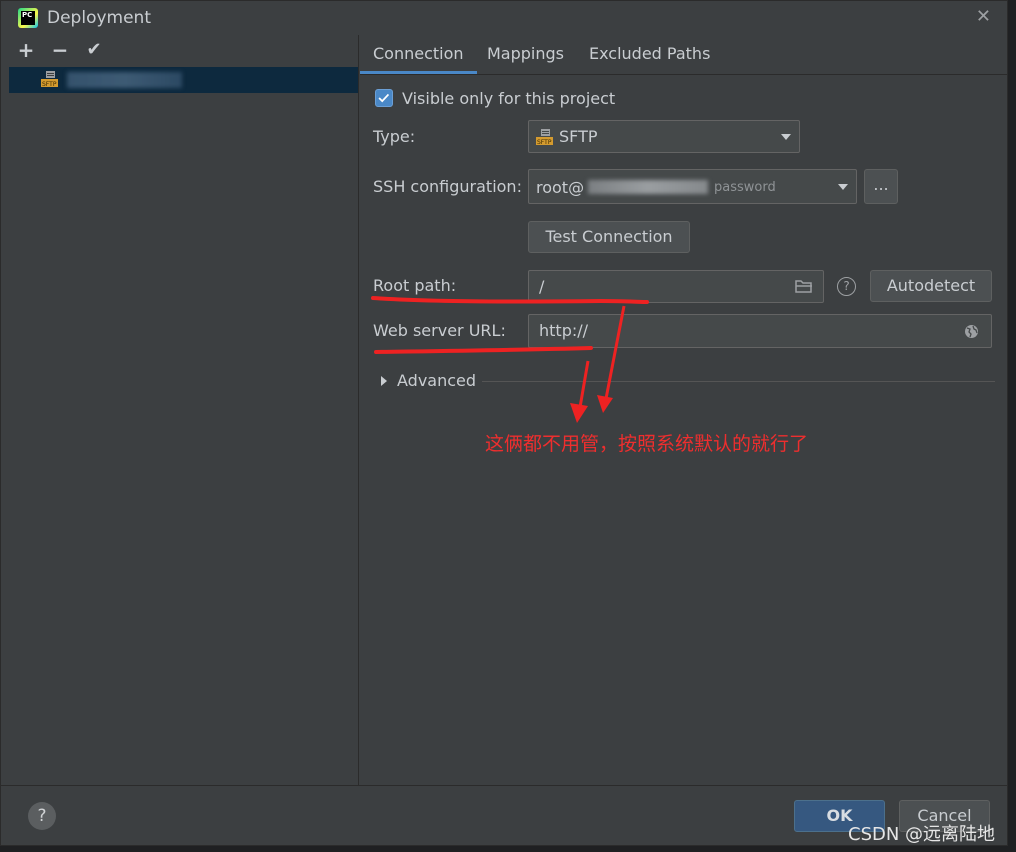 This screenshot has width=1016, height=852. I want to click on annotation-note: 这俩都不用管，按照系统默认的就行了, so click(647, 444).